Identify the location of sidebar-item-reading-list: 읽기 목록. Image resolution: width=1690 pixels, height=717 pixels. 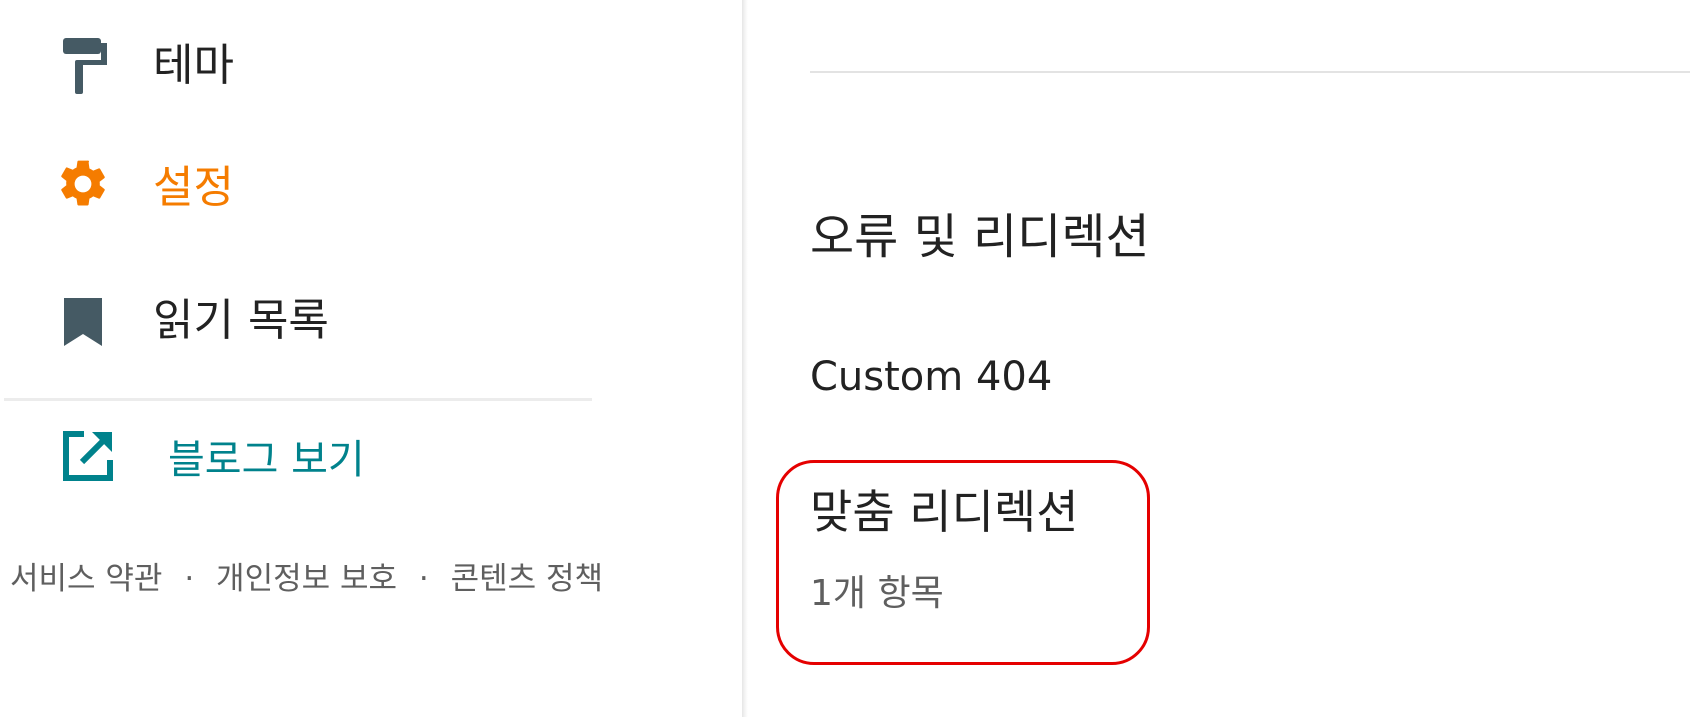
(372, 326).